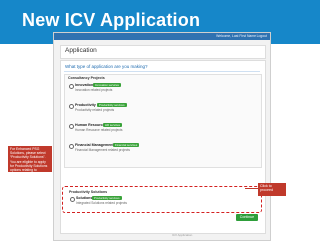 The height and width of the screenshot is (247, 320). What do you see at coordinates (85, 105) in the screenshot?
I see `option-name: Productivity` at bounding box center [85, 105].